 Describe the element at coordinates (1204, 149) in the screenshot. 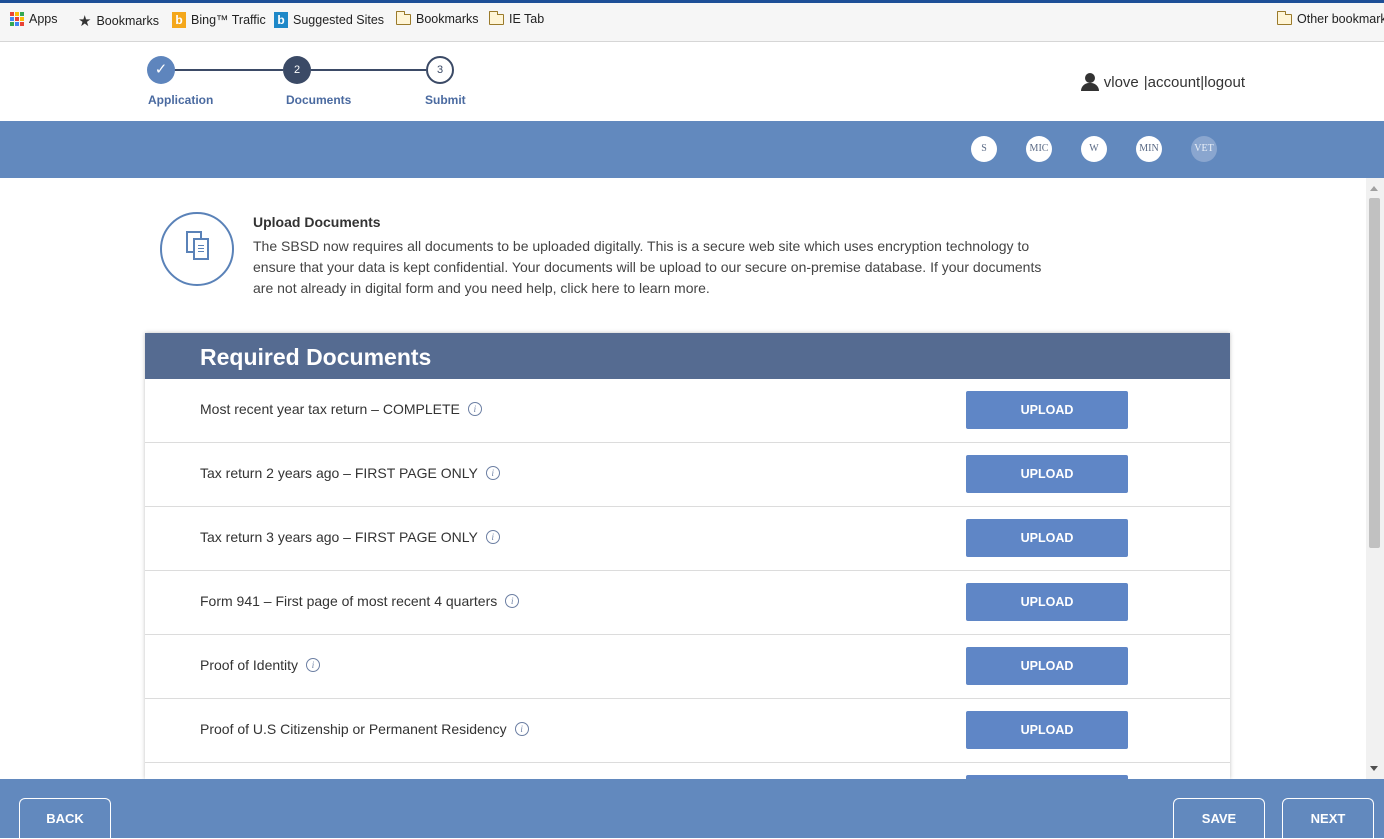

I see `program-badge-vet: VET` at that location.